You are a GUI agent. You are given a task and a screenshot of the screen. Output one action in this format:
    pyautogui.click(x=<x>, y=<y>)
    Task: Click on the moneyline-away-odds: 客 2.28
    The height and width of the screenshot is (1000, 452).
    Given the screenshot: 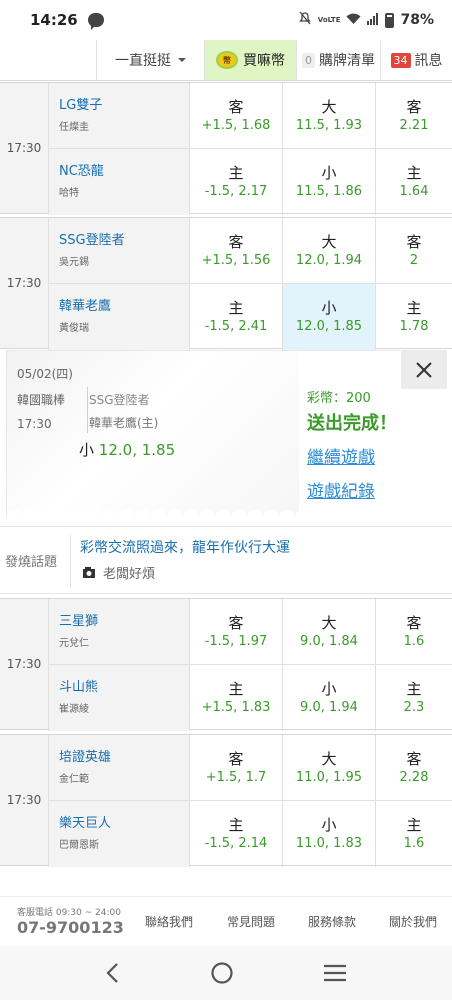 What is the action you would take?
    pyautogui.click(x=414, y=768)
    